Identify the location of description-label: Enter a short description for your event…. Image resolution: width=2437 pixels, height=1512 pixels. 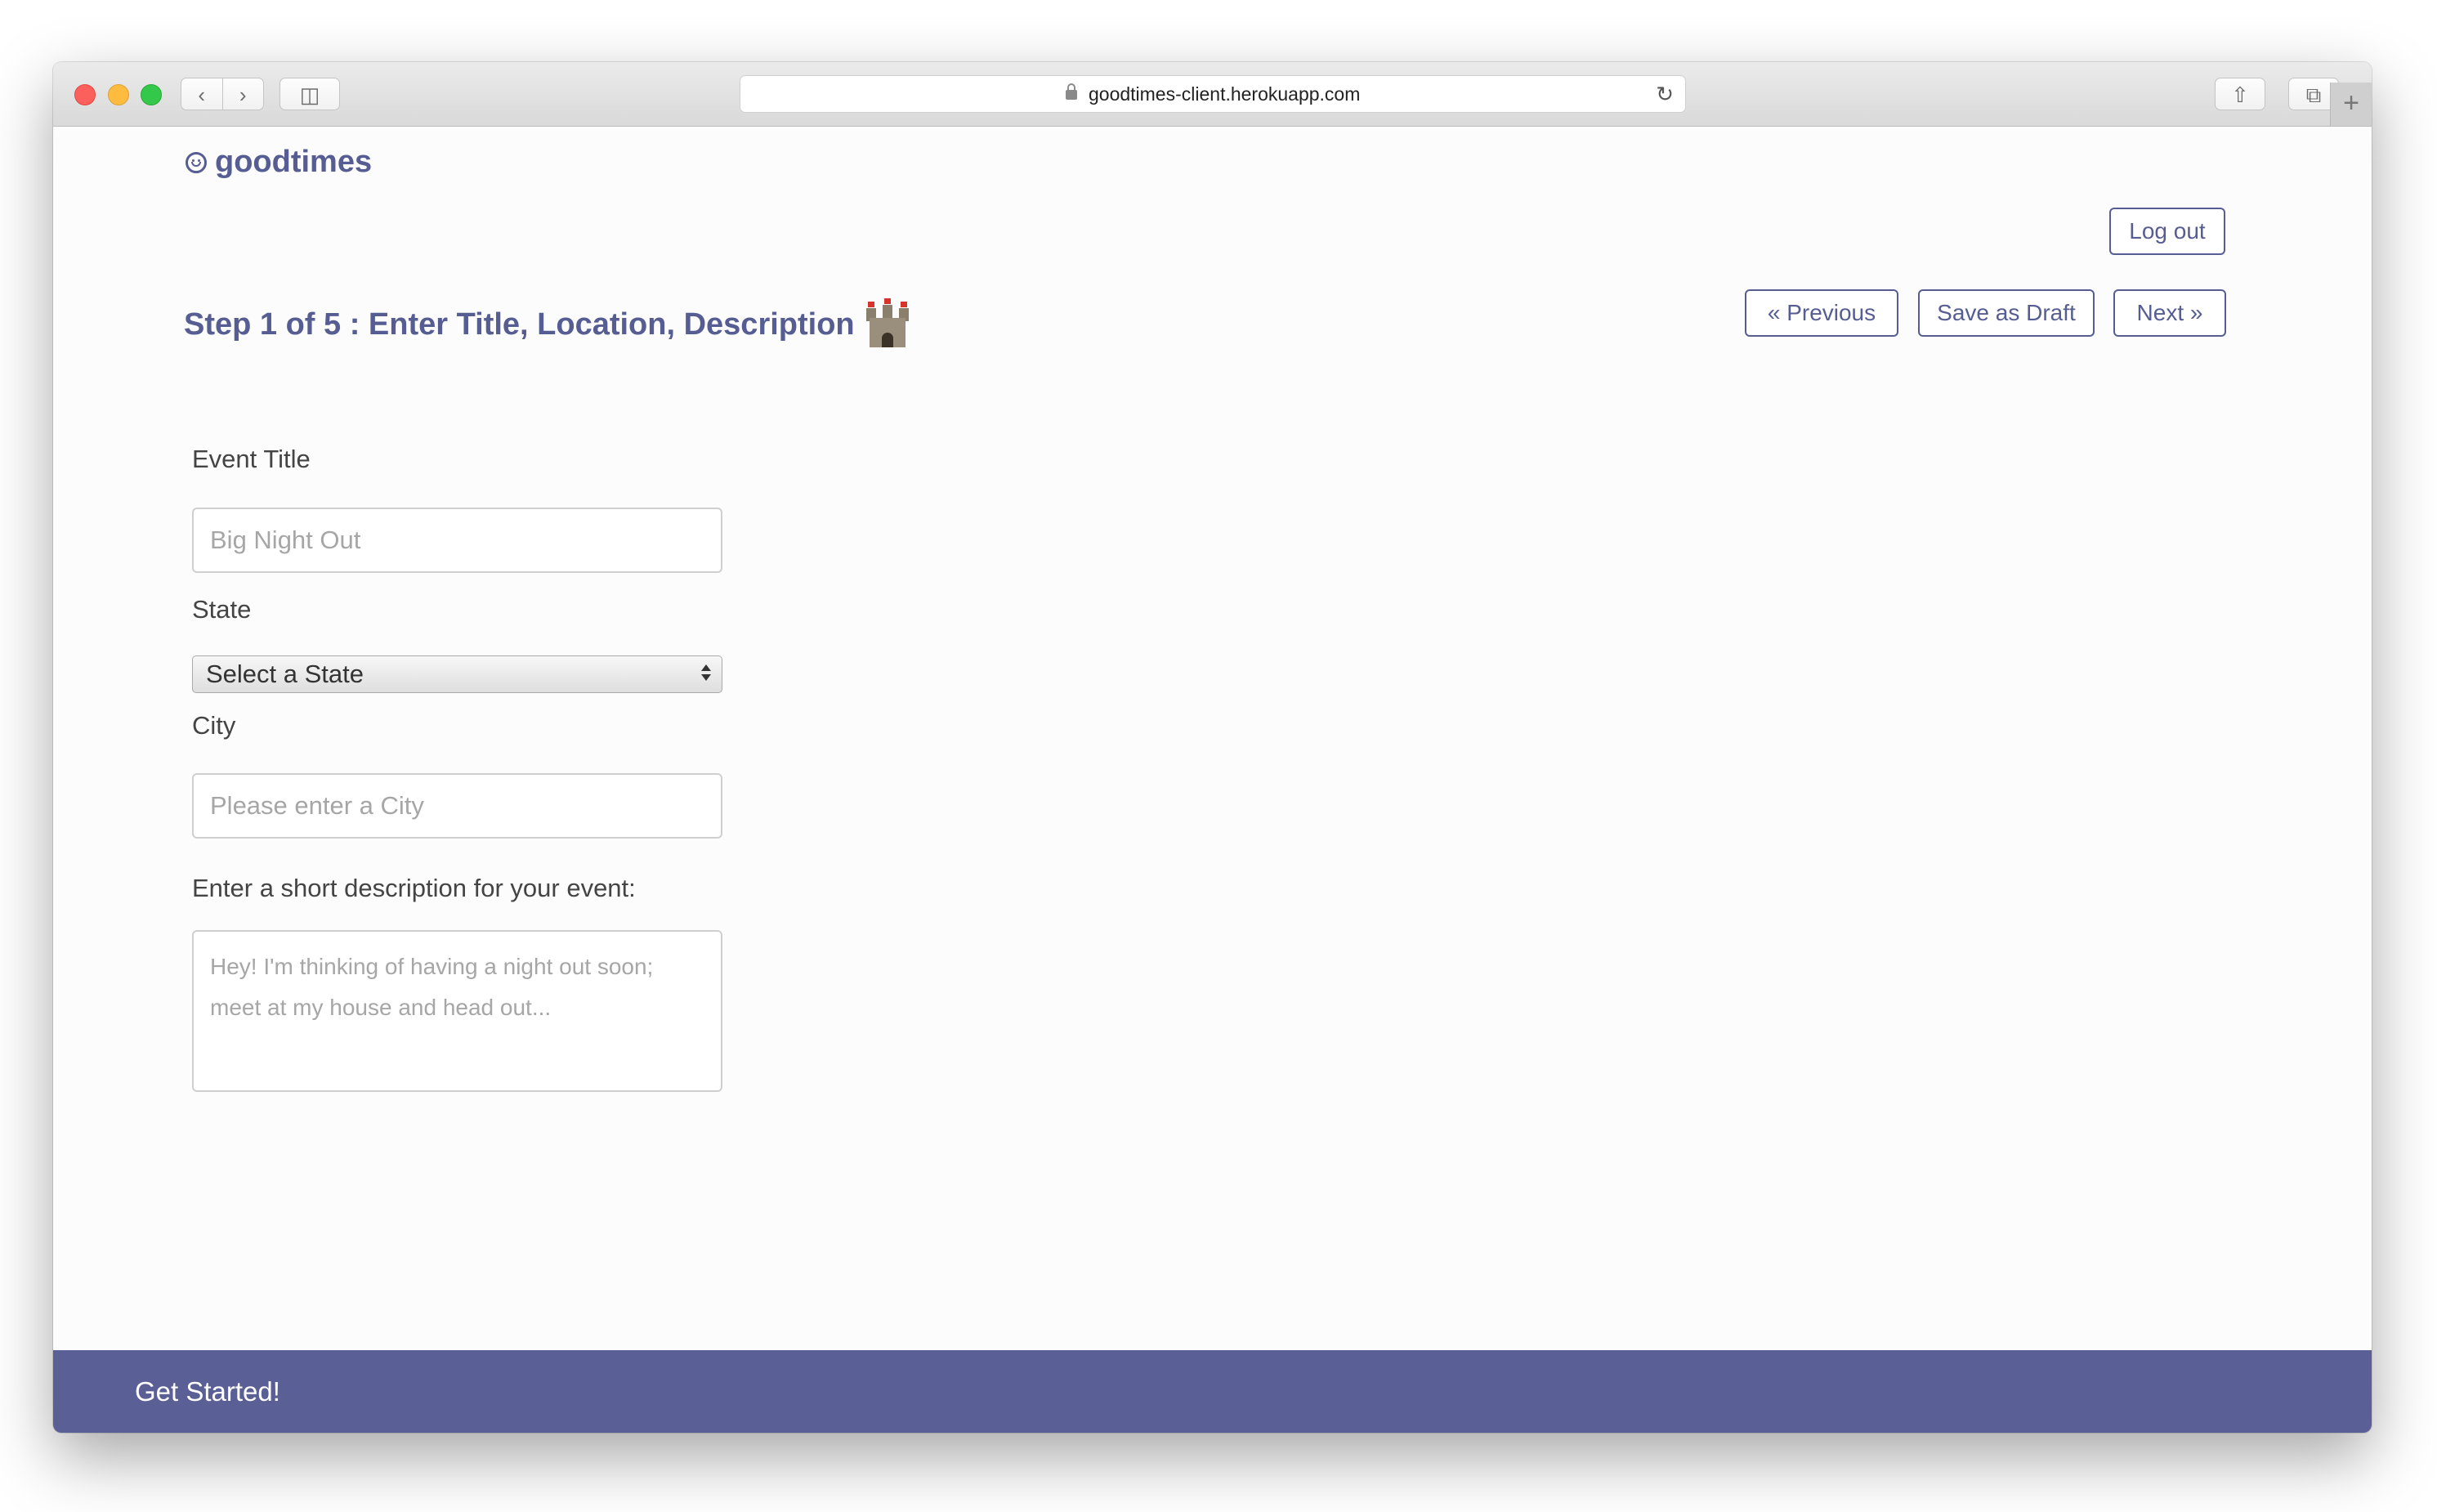
(414, 888).